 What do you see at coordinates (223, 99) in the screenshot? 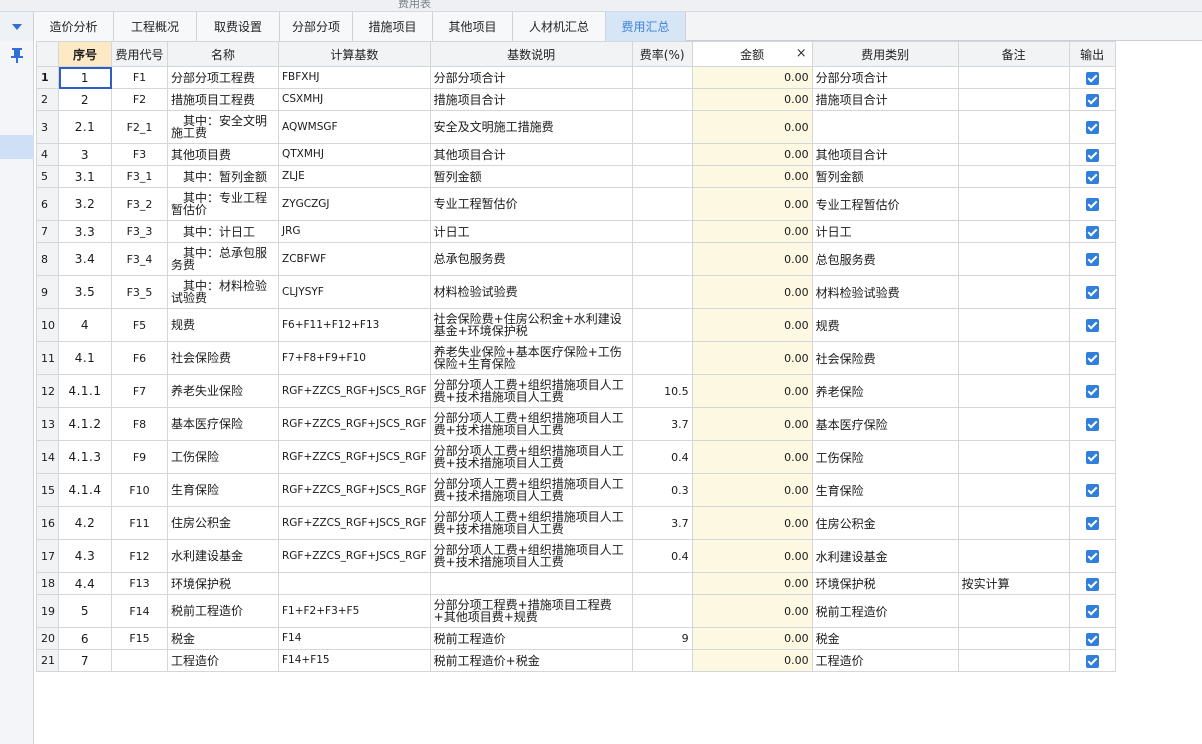
I see `cell-name: 措施项目工程费` at bounding box center [223, 99].